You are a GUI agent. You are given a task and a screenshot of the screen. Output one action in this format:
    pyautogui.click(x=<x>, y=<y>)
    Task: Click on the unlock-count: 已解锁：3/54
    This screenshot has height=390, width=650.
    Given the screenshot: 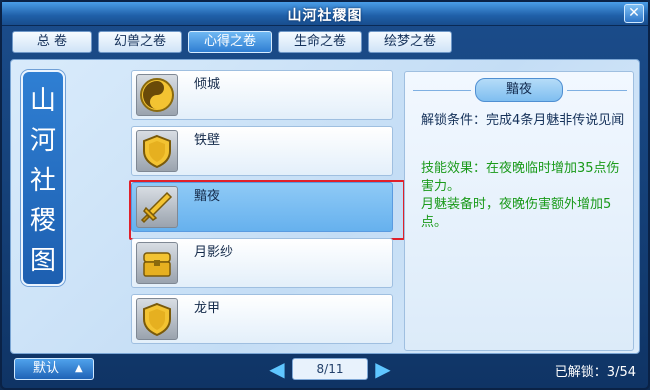 What is the action you would take?
    pyautogui.click(x=595, y=372)
    